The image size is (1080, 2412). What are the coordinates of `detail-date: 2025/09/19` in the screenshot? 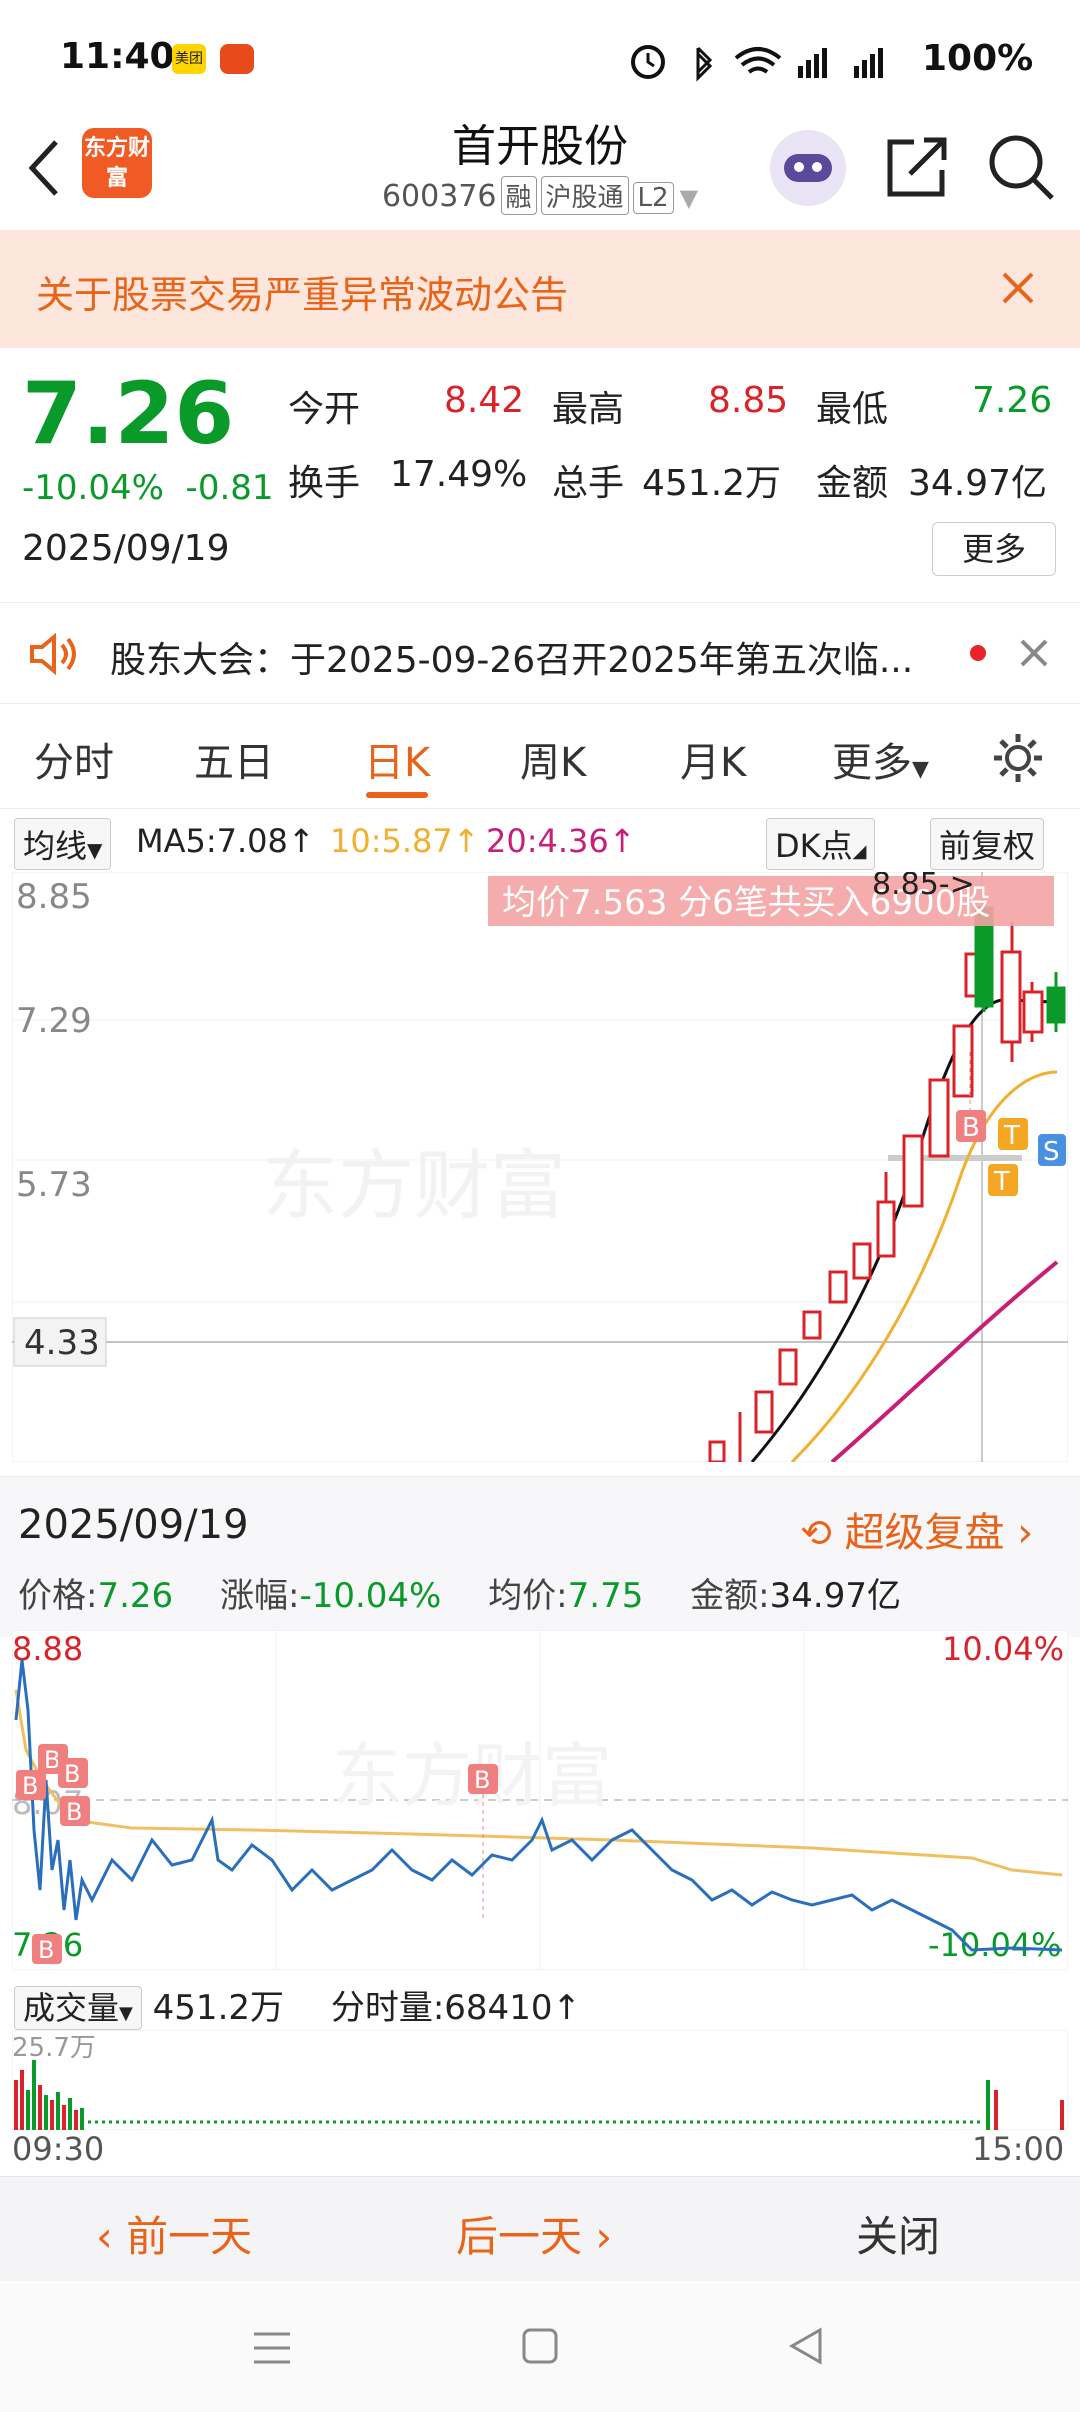 It's located at (133, 1525).